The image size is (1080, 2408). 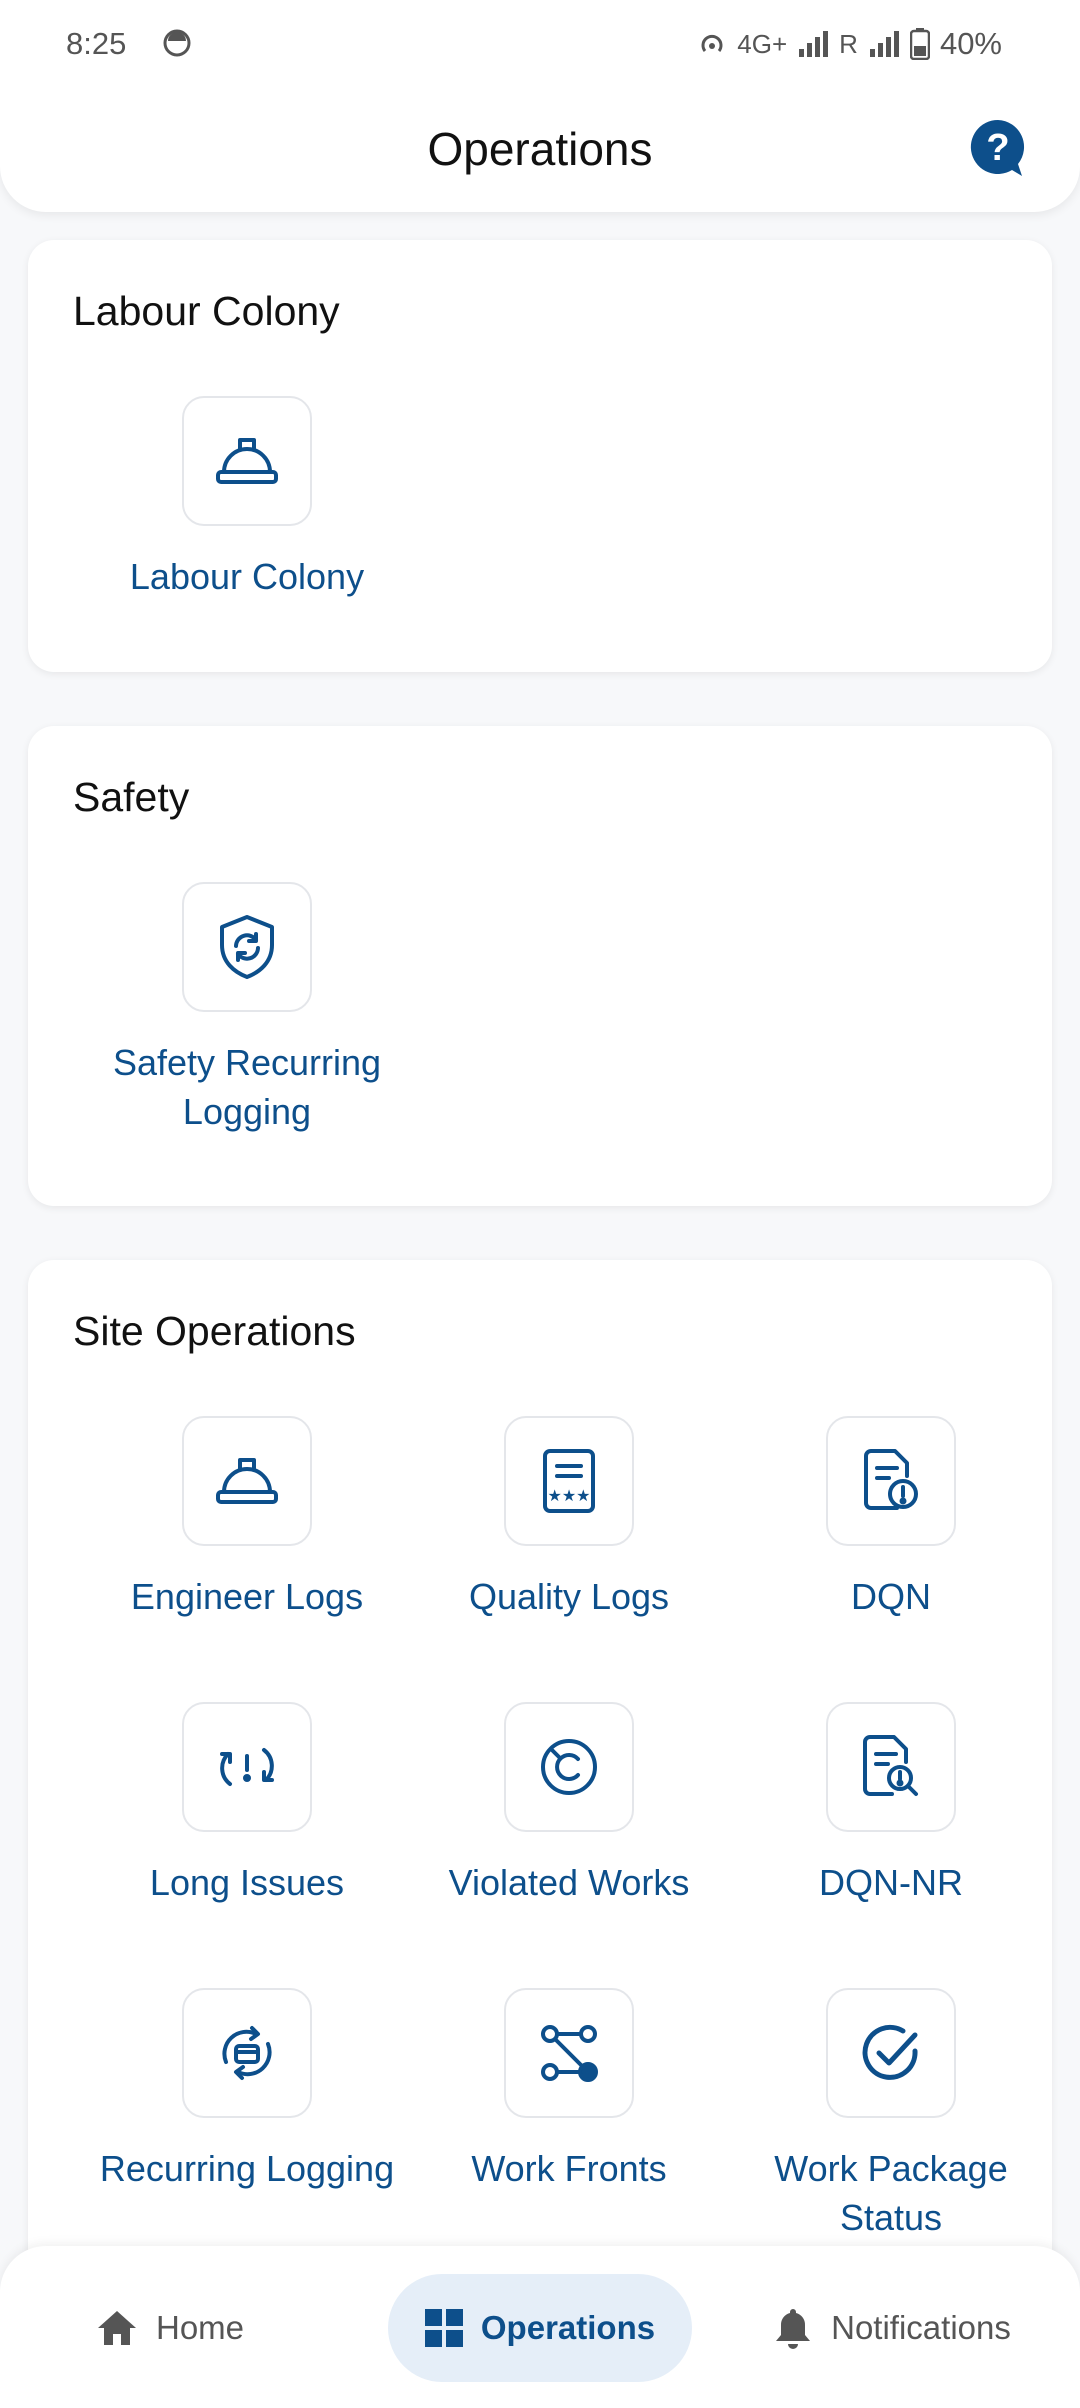 I want to click on roaming-indicator: R, so click(x=848, y=43).